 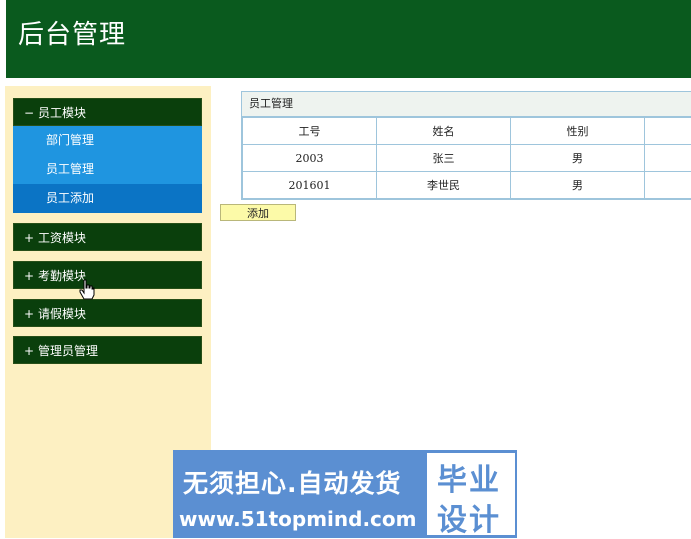 I want to click on content-area: 员工管理 工号 姓名 性别 2003 张三 男 201601, so click(x=466, y=145).